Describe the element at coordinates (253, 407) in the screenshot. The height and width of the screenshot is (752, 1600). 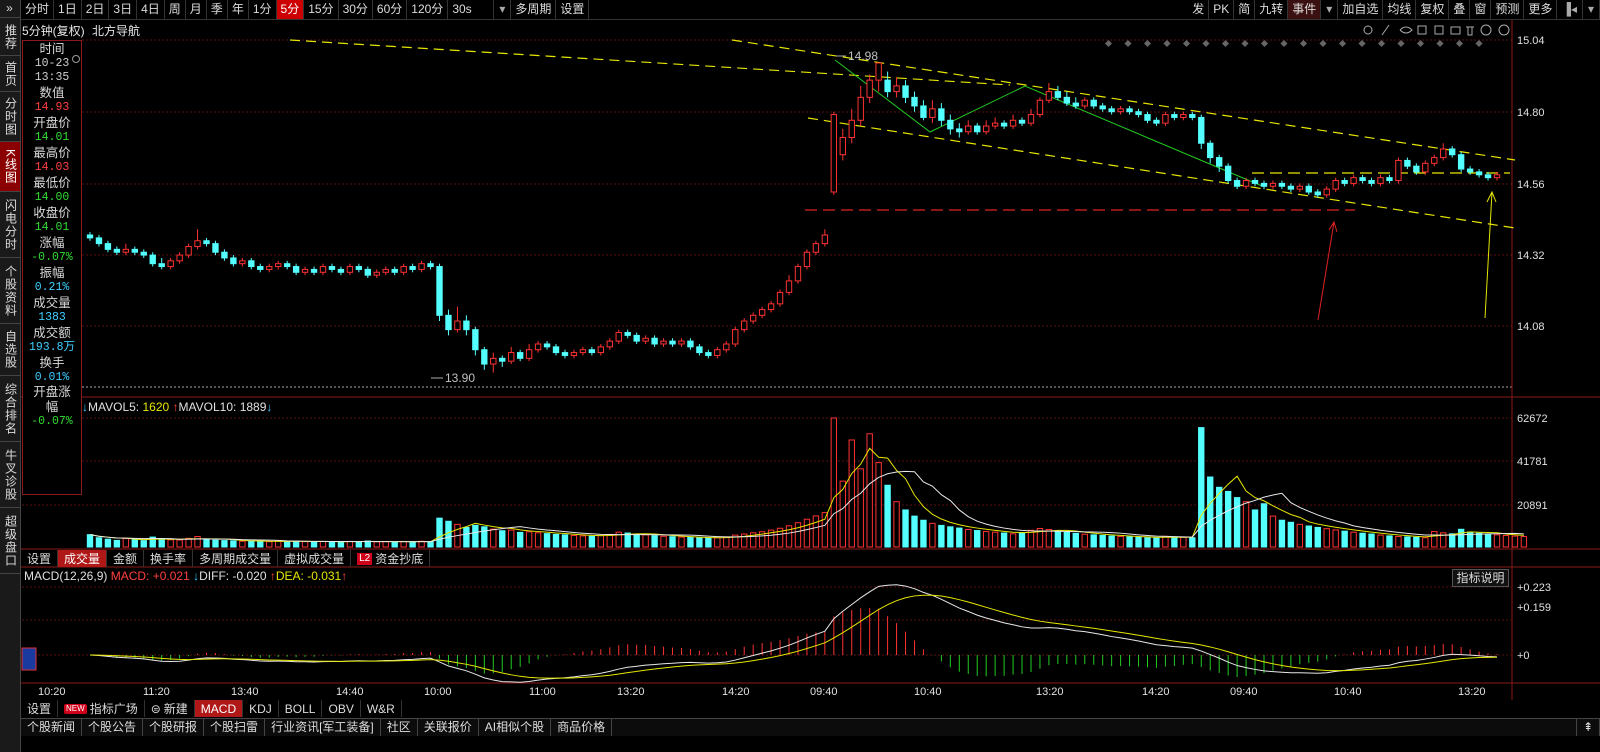
I see `vol-ma10-value: 1889` at that location.